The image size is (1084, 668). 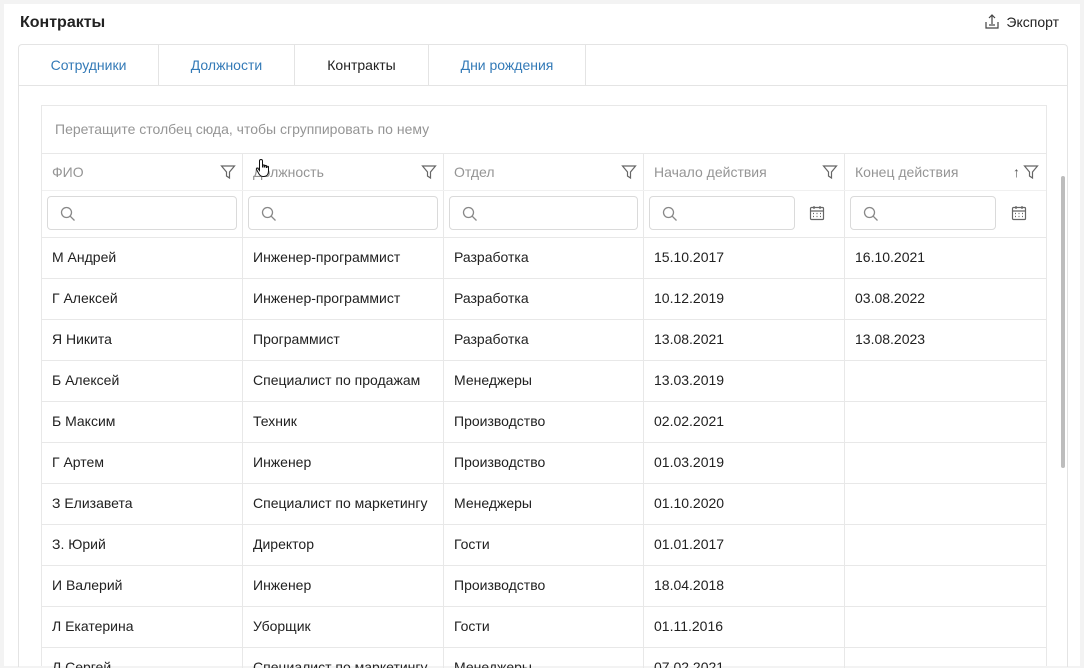 I want to click on column-header-department: Отдел, so click(x=544, y=172).